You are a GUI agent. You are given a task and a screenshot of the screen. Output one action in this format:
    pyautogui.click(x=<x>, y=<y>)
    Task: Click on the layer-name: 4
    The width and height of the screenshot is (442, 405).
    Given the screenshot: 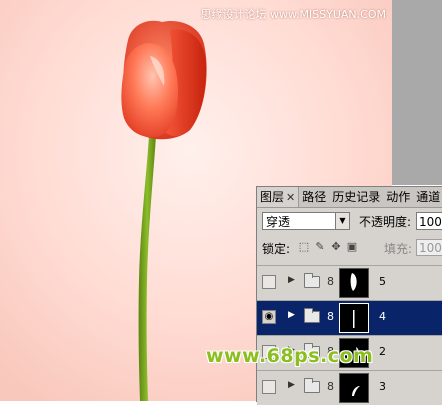 What is the action you would take?
    pyautogui.click(x=382, y=316)
    